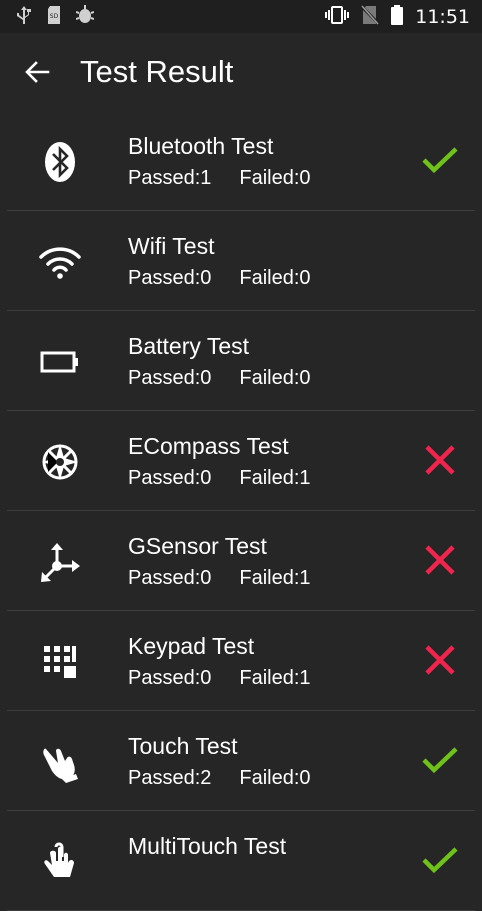 The image size is (482, 911). What do you see at coordinates (60, 862) in the screenshot?
I see `multitouch-icon` at bounding box center [60, 862].